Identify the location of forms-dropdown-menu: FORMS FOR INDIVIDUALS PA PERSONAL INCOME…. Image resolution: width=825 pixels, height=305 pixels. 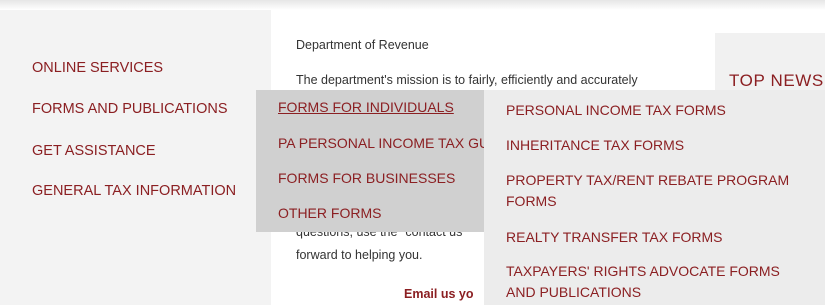
(370, 161).